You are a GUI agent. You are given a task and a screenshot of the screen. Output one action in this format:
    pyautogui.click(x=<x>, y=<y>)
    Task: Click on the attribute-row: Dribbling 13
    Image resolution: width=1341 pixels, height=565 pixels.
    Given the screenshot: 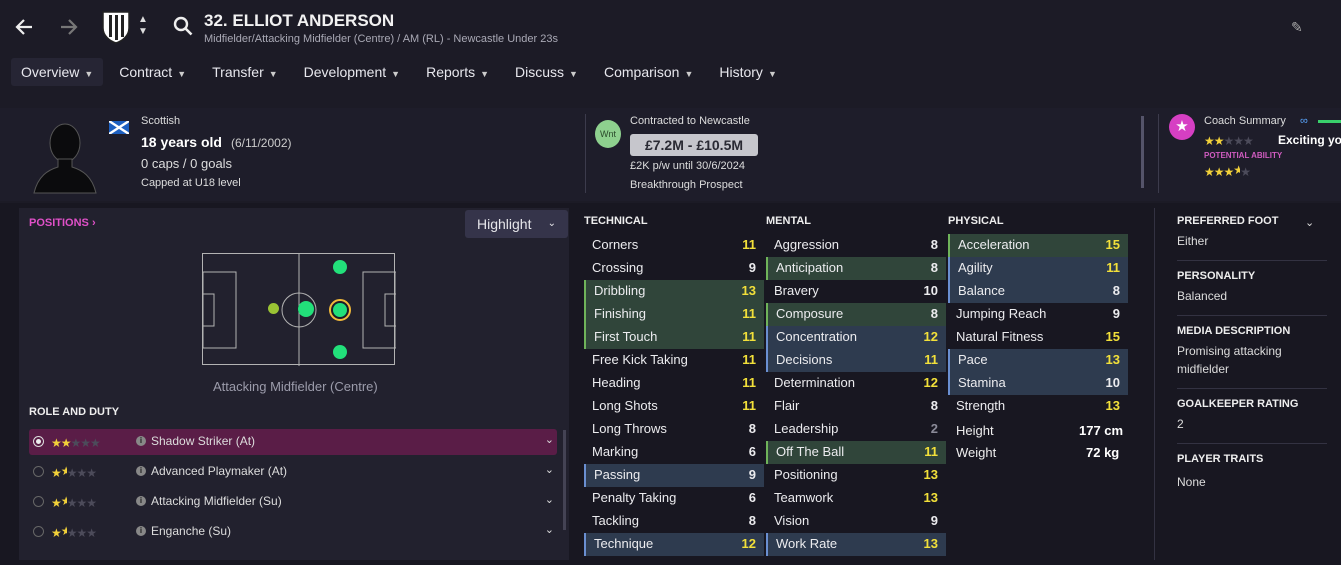 What is the action you would take?
    pyautogui.click(x=674, y=291)
    